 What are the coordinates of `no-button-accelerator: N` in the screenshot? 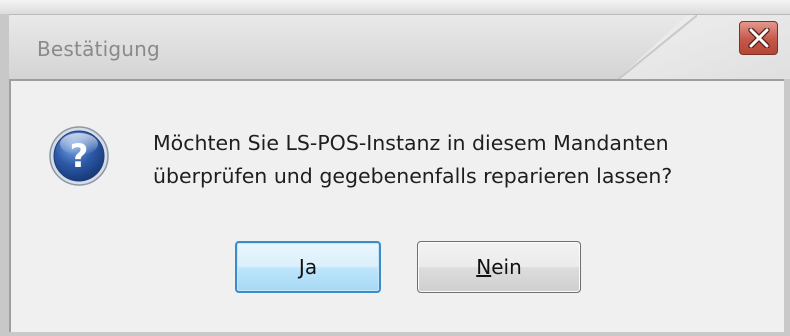 It's located at (484, 267).